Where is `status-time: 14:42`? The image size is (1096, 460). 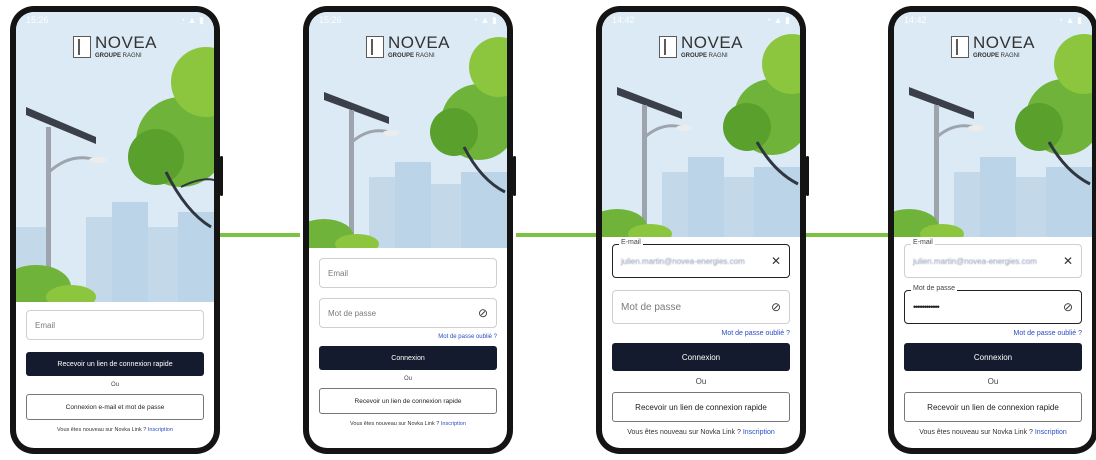 status-time: 14:42 is located at coordinates (915, 20).